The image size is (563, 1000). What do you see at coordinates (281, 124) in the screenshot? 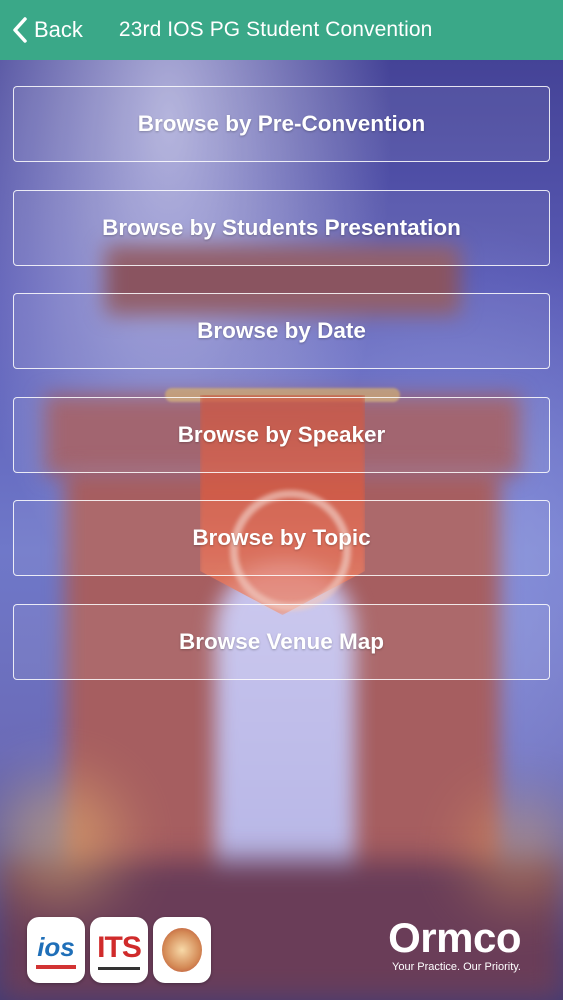
I see `browse-pre-convention-button: Browse by Pre-Convention` at bounding box center [281, 124].